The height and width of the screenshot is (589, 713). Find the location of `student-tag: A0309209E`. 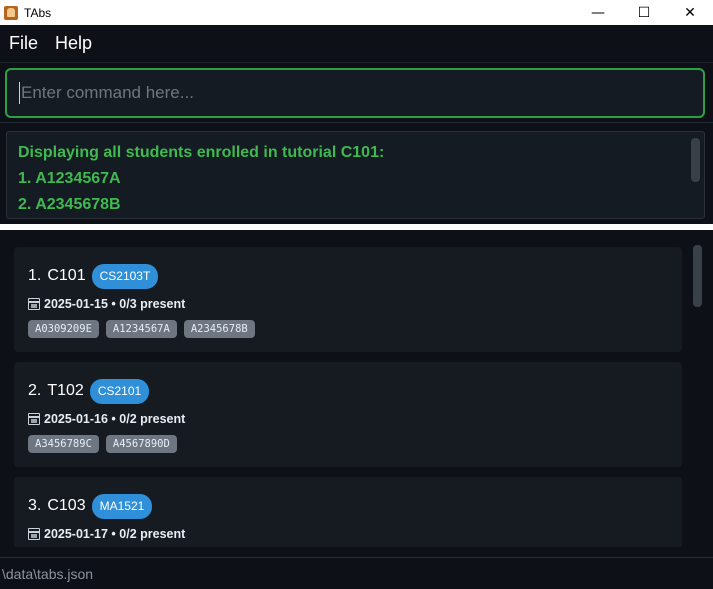

student-tag: A0309209E is located at coordinates (63, 329).